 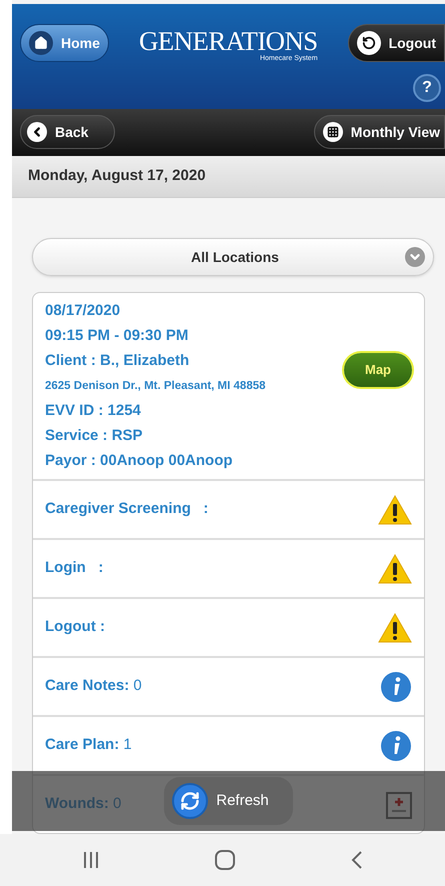 I want to click on row-label: Logout :, so click(x=75, y=627).